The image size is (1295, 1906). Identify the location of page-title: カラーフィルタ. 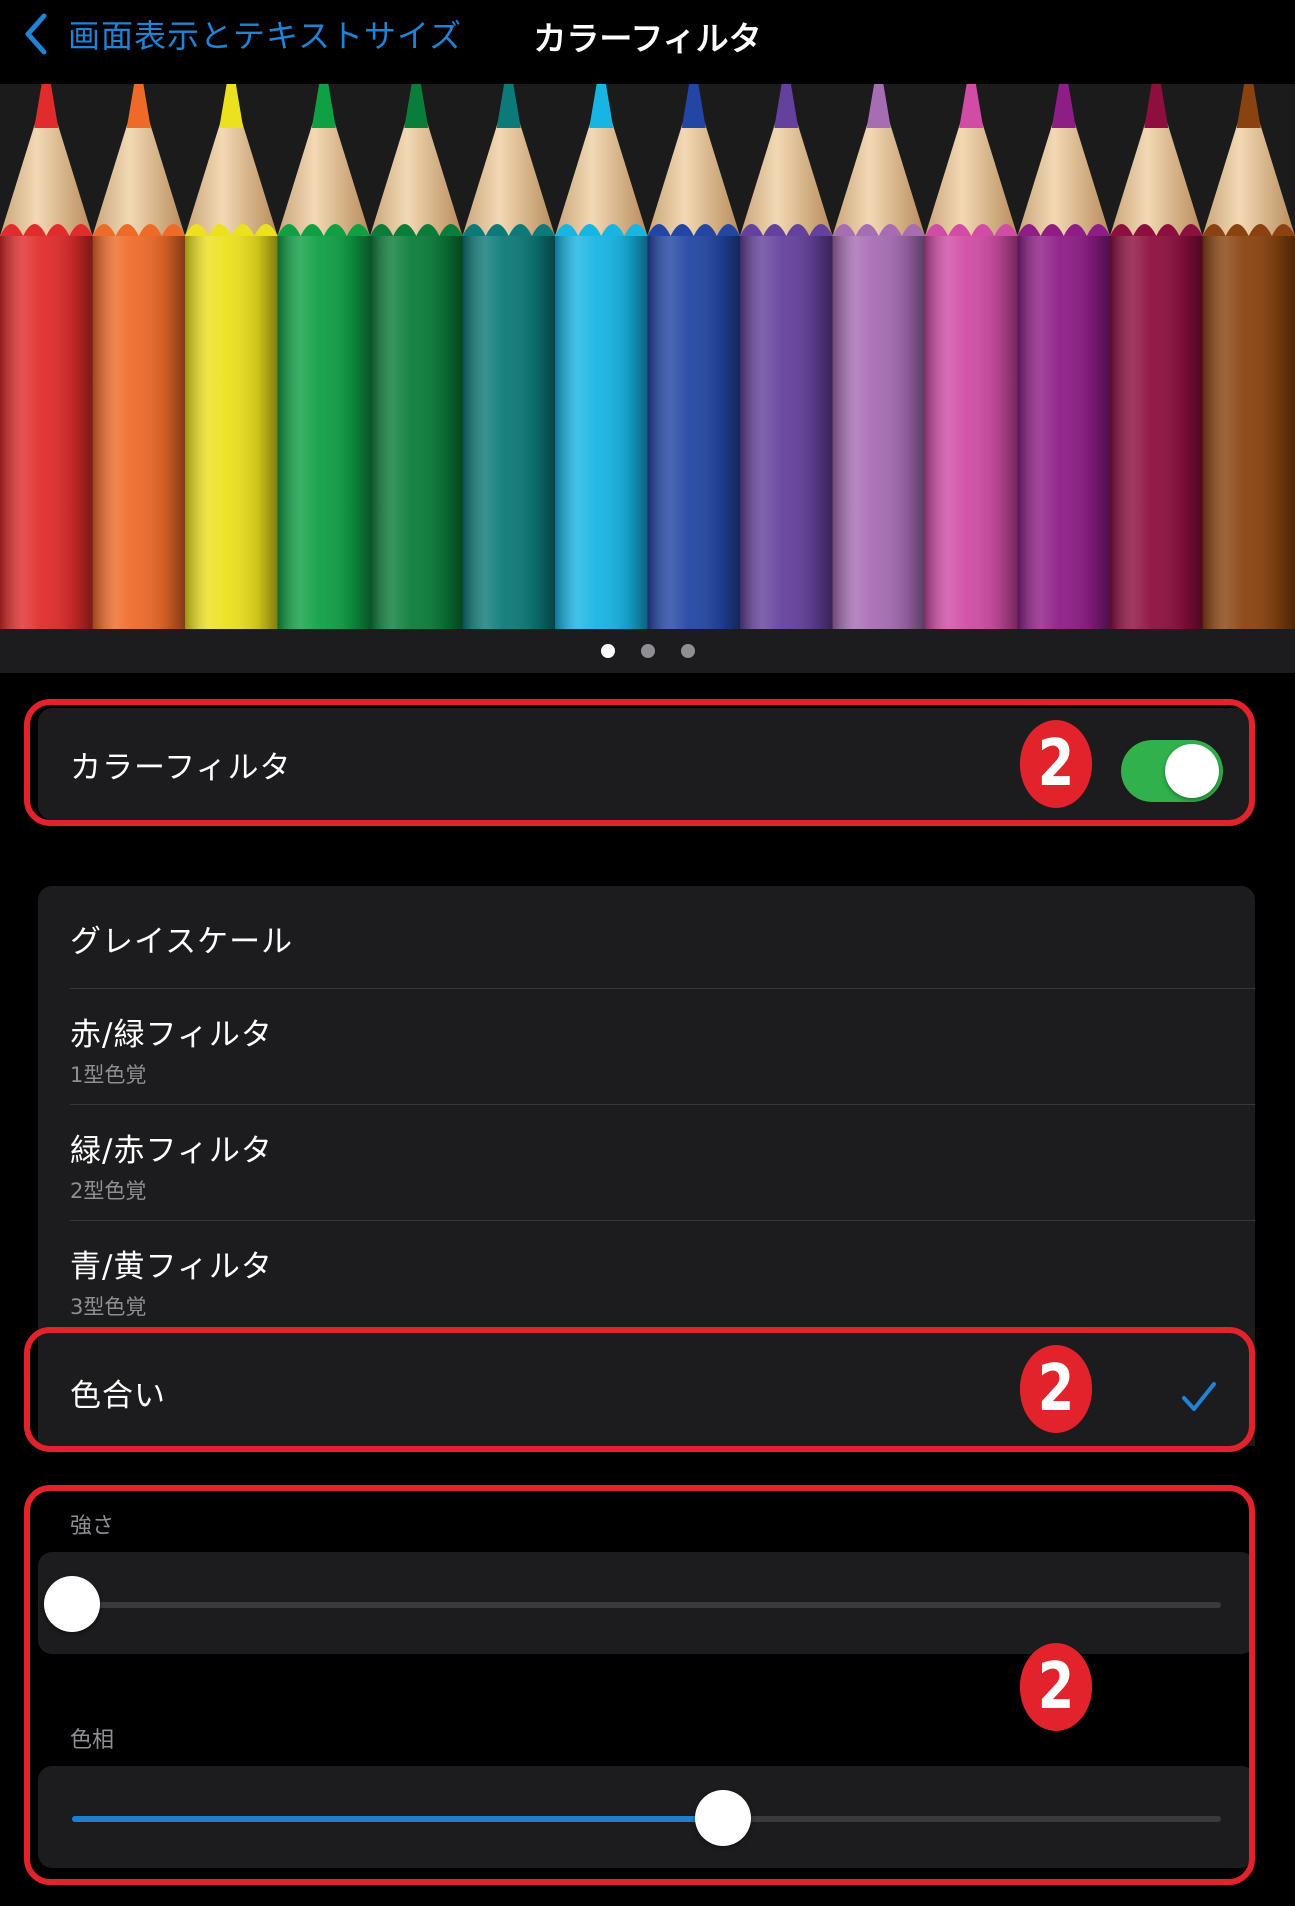
(647, 38).